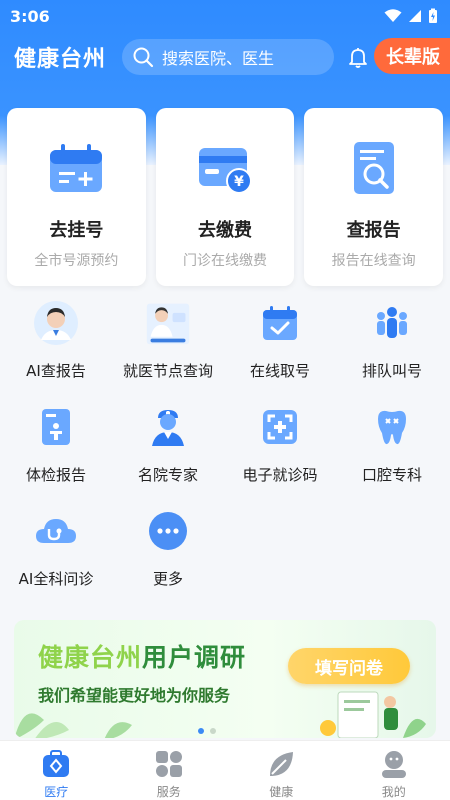 This screenshot has height=800, width=450. What do you see at coordinates (415, 16) in the screenshot?
I see `signal-icon` at bounding box center [415, 16].